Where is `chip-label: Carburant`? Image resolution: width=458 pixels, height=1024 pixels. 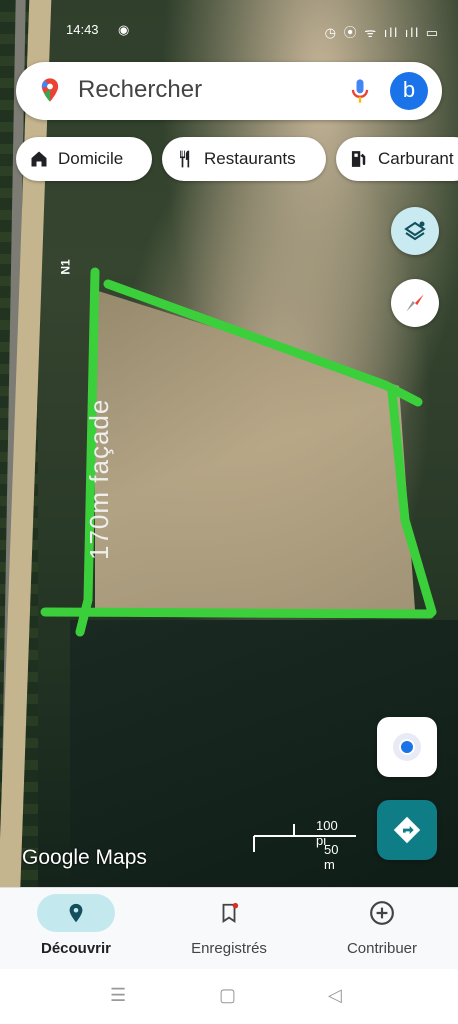
chip-label: Carburant is located at coordinates (416, 158).